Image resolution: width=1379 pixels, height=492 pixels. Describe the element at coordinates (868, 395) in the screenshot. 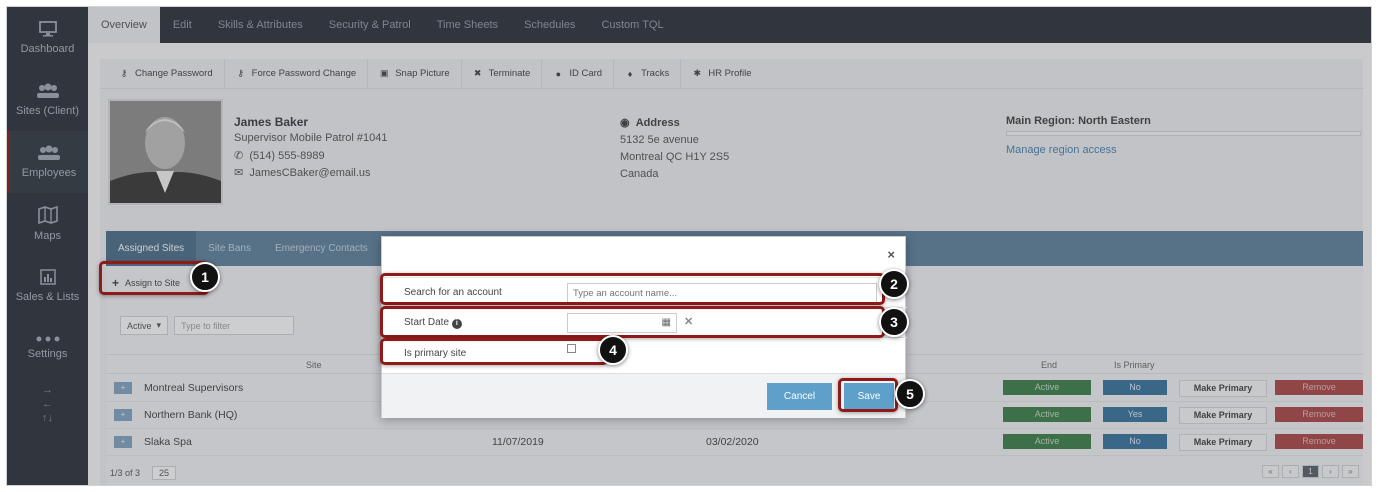

I see `callout-highlight-save` at that location.